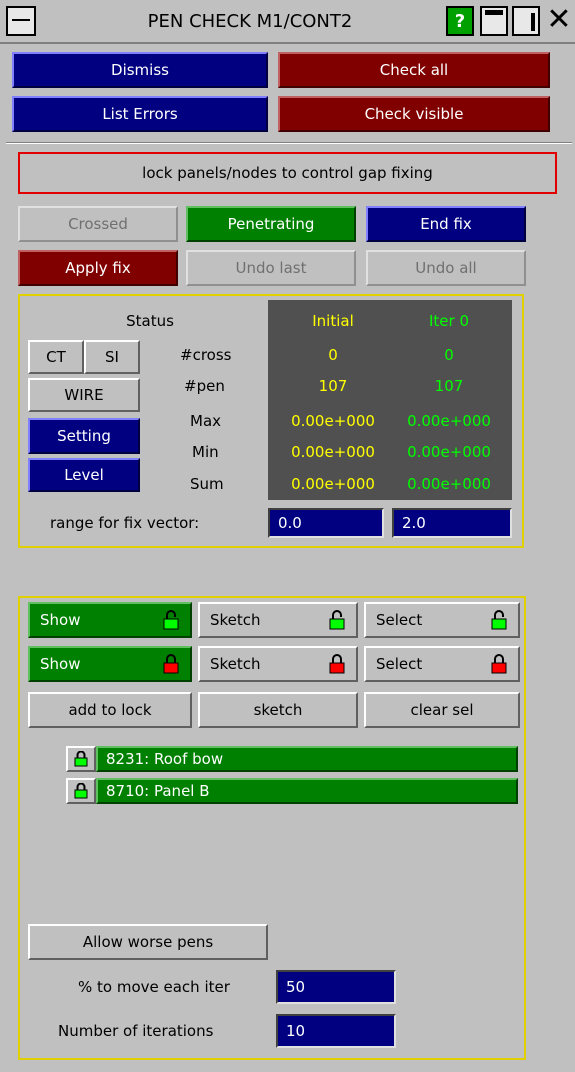  What do you see at coordinates (98, 268) in the screenshot?
I see `apply-fix-button: Apply fix` at bounding box center [98, 268].